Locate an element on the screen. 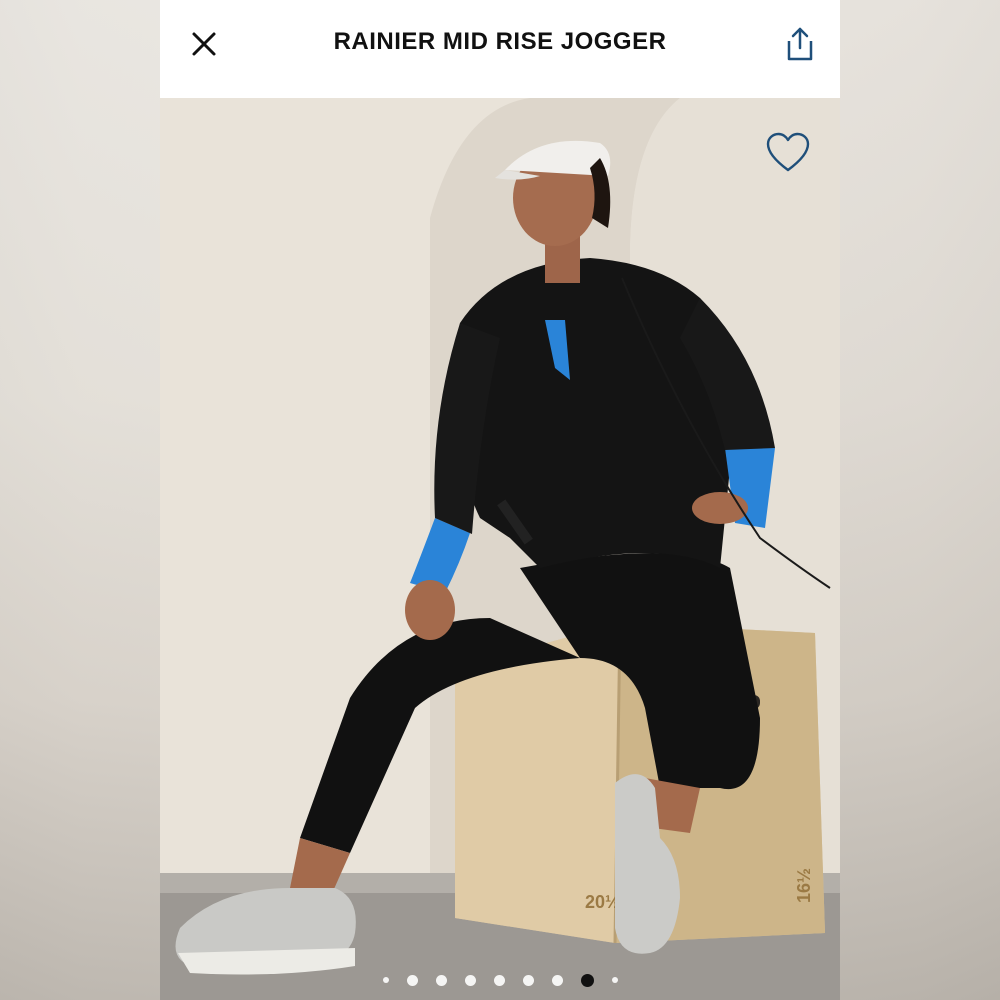 The width and height of the screenshot is (1000, 1000). share-button is located at coordinates (800, 44).